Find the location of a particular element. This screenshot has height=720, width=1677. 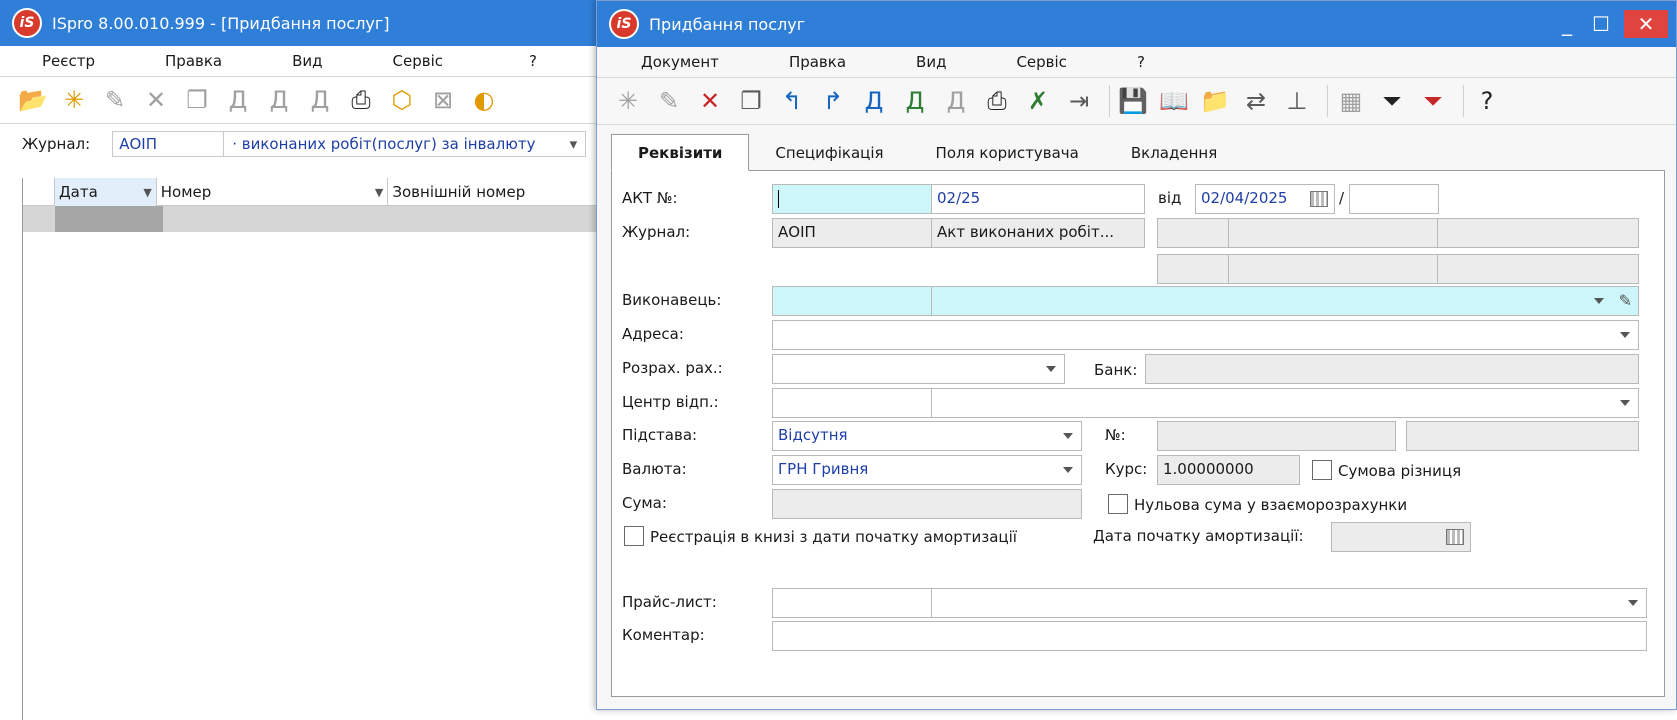

column-external-number-label: Зовнішній номер is located at coordinates (459, 192).